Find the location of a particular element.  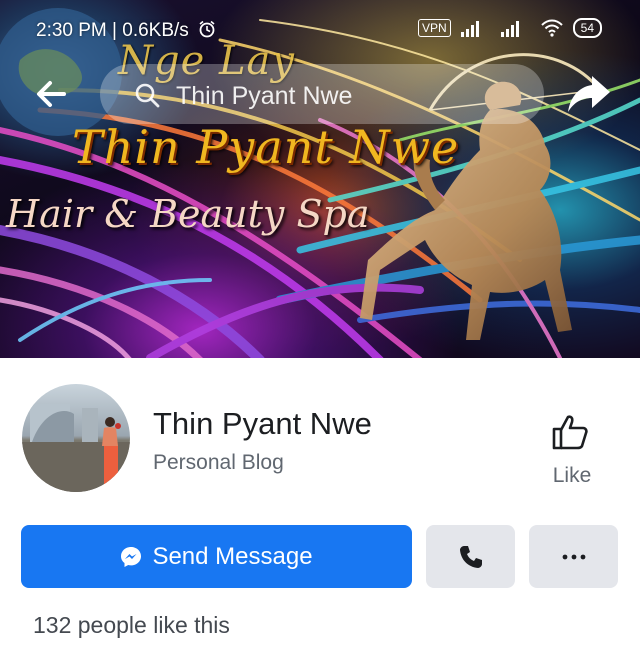

call-button is located at coordinates (470, 556).